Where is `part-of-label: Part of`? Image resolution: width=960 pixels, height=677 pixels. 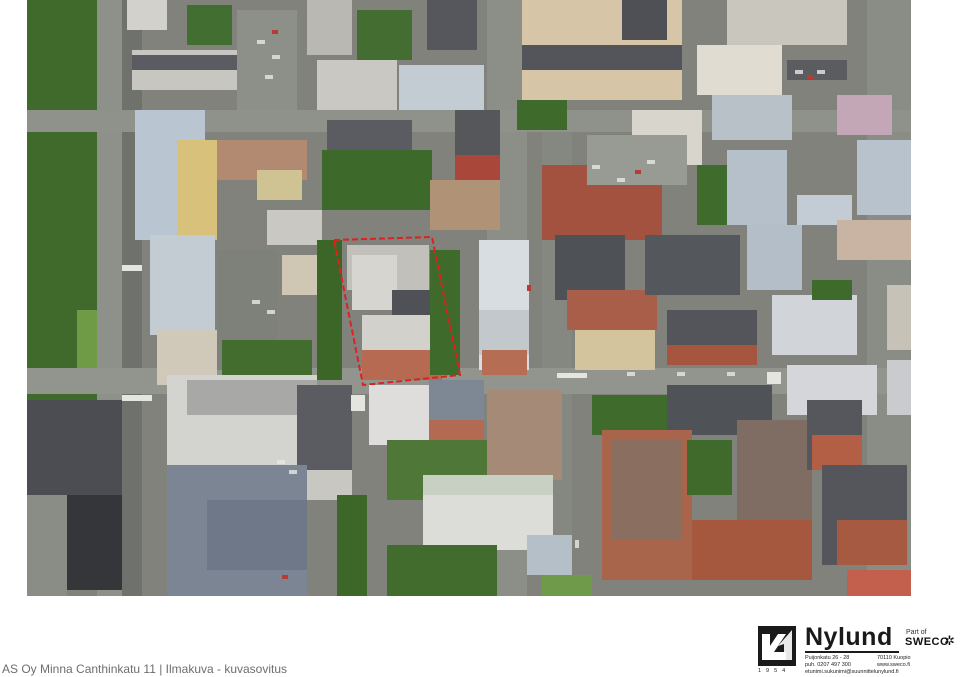
part-of-label: Part of is located at coordinates (916, 632).